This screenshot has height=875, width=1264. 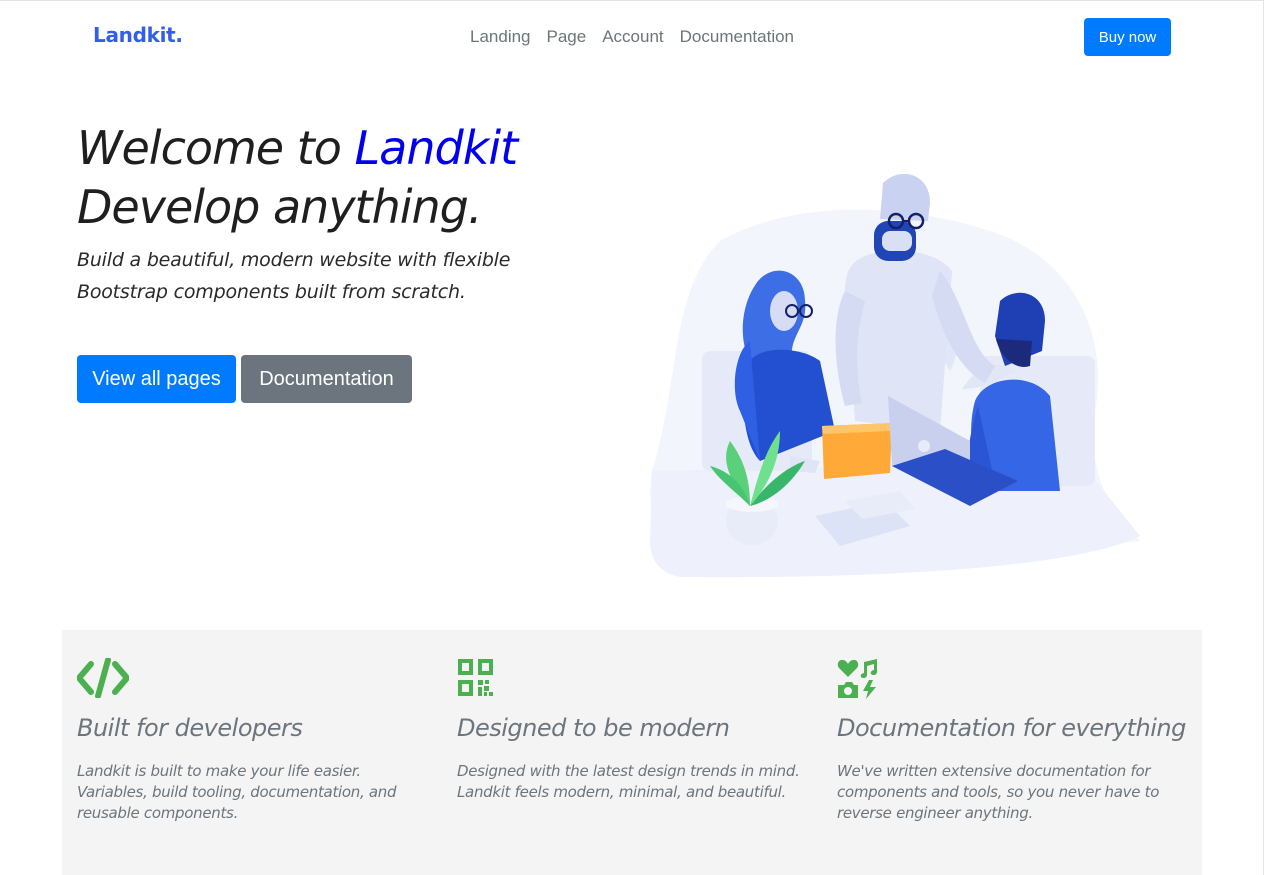 I want to click on hero-title-line2: Develop anything., so click(x=280, y=207).